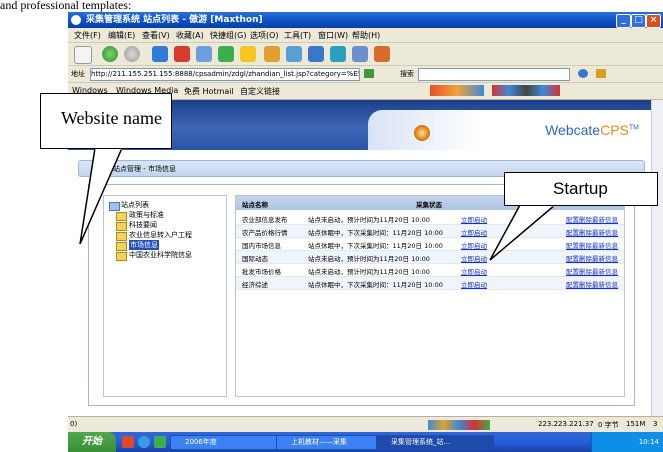 This screenshot has width=663, height=452. Describe the element at coordinates (523, 232) in the screenshot. I see `startup-pointer` at that location.